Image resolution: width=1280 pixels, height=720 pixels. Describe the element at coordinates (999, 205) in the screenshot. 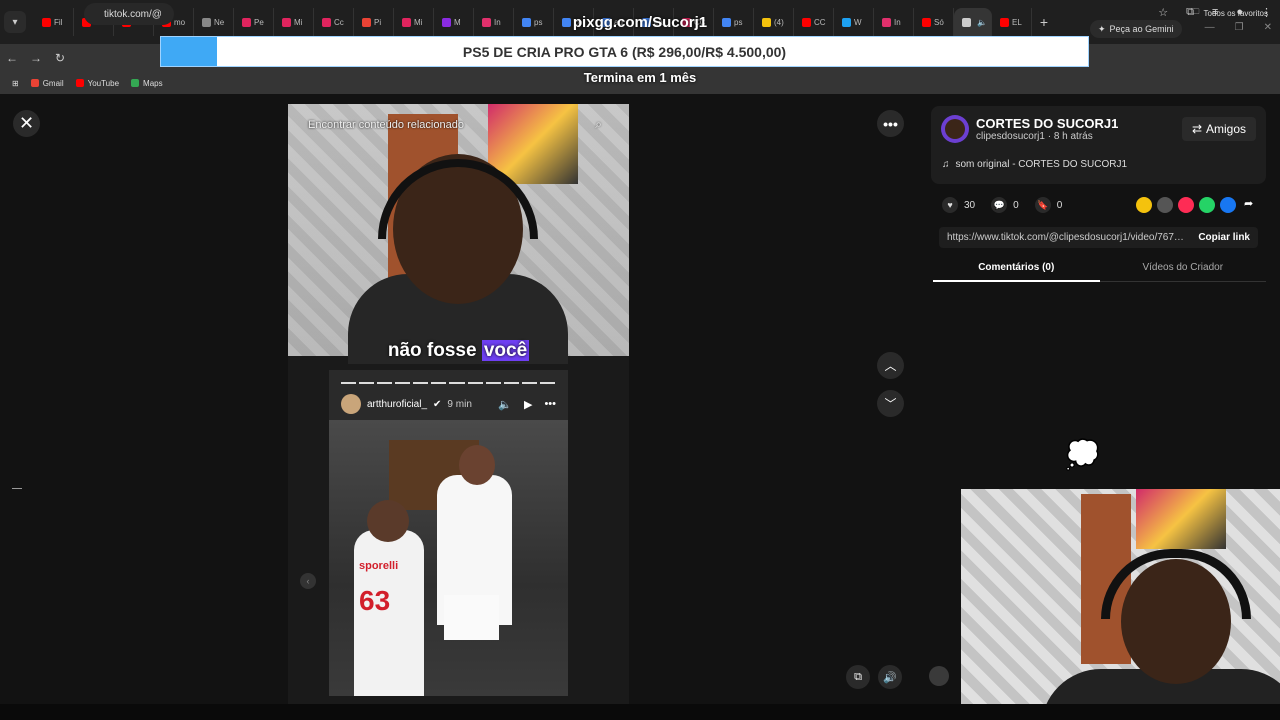

I see `comment-icon: 💬` at that location.